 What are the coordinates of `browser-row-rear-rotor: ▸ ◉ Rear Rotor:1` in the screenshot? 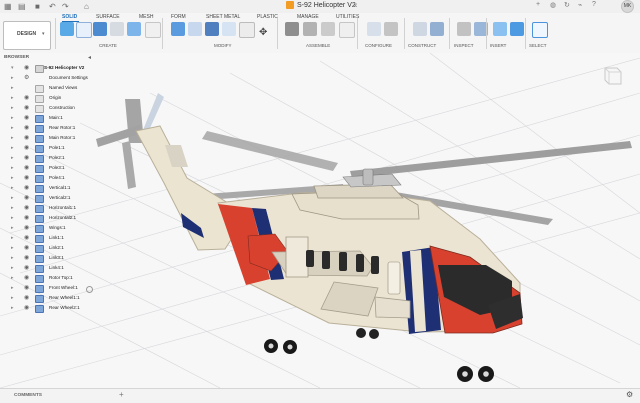 It's located at (49, 128).